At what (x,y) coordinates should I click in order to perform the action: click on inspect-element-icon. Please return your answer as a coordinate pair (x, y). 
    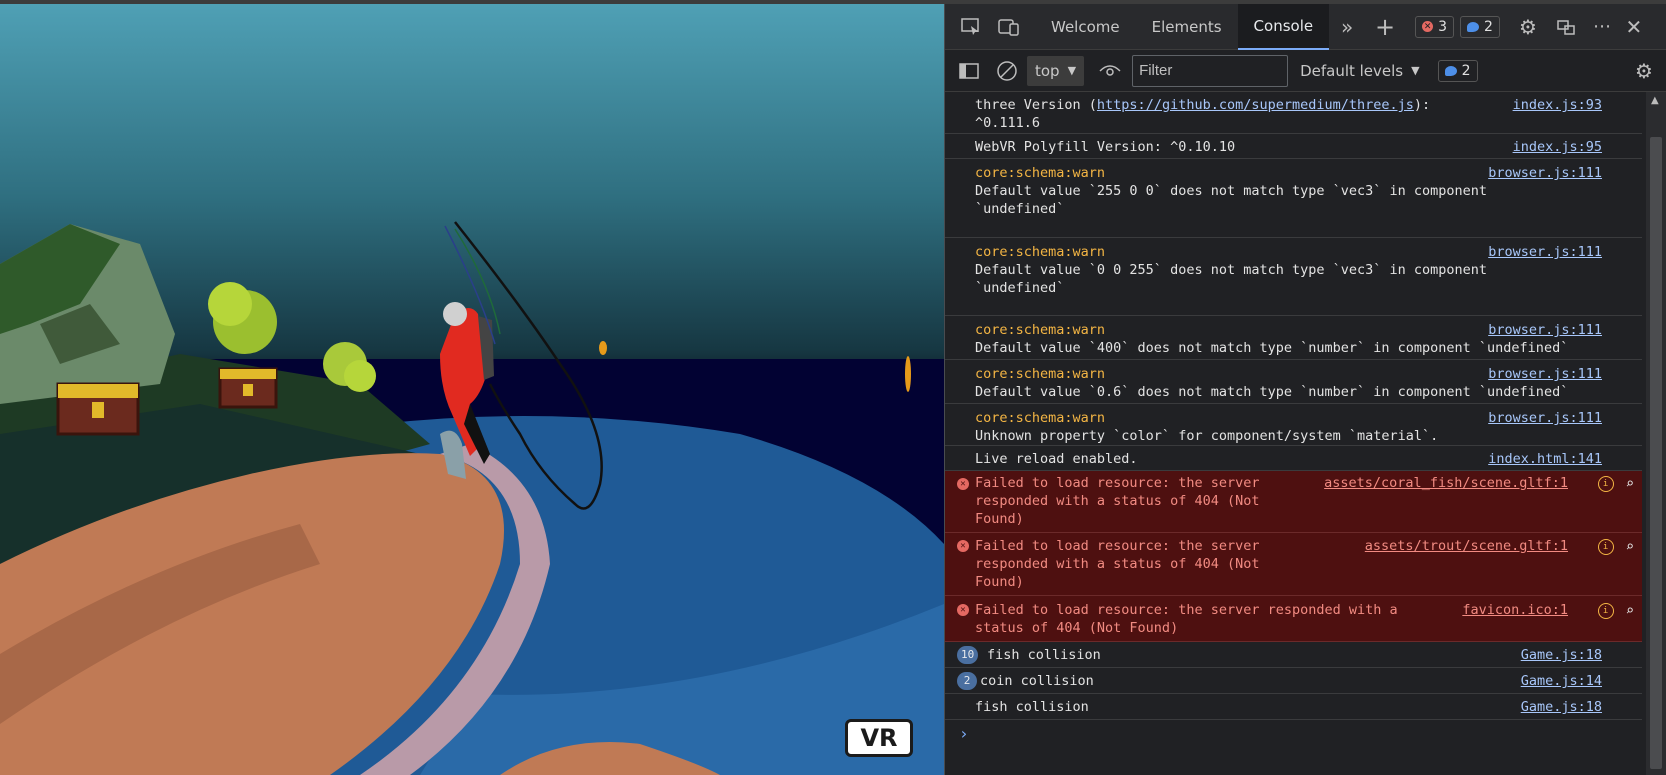
    Looking at the image, I should click on (971, 27).